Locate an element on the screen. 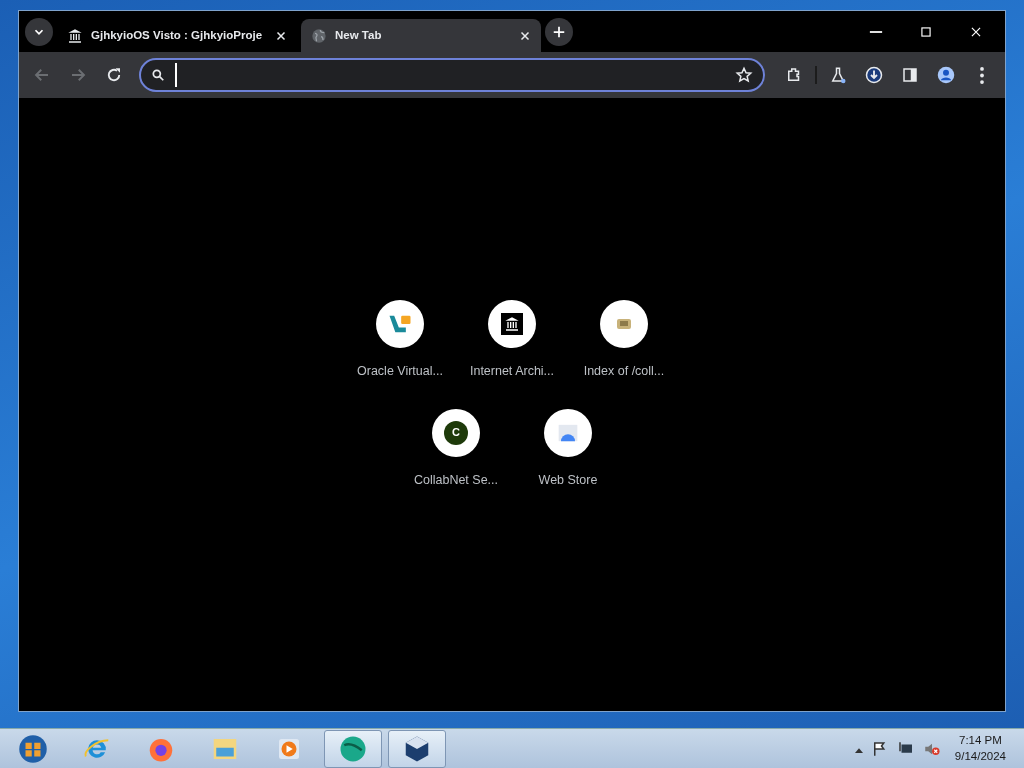 The image size is (1024, 768). bookmark-star-button is located at coordinates (744, 75).